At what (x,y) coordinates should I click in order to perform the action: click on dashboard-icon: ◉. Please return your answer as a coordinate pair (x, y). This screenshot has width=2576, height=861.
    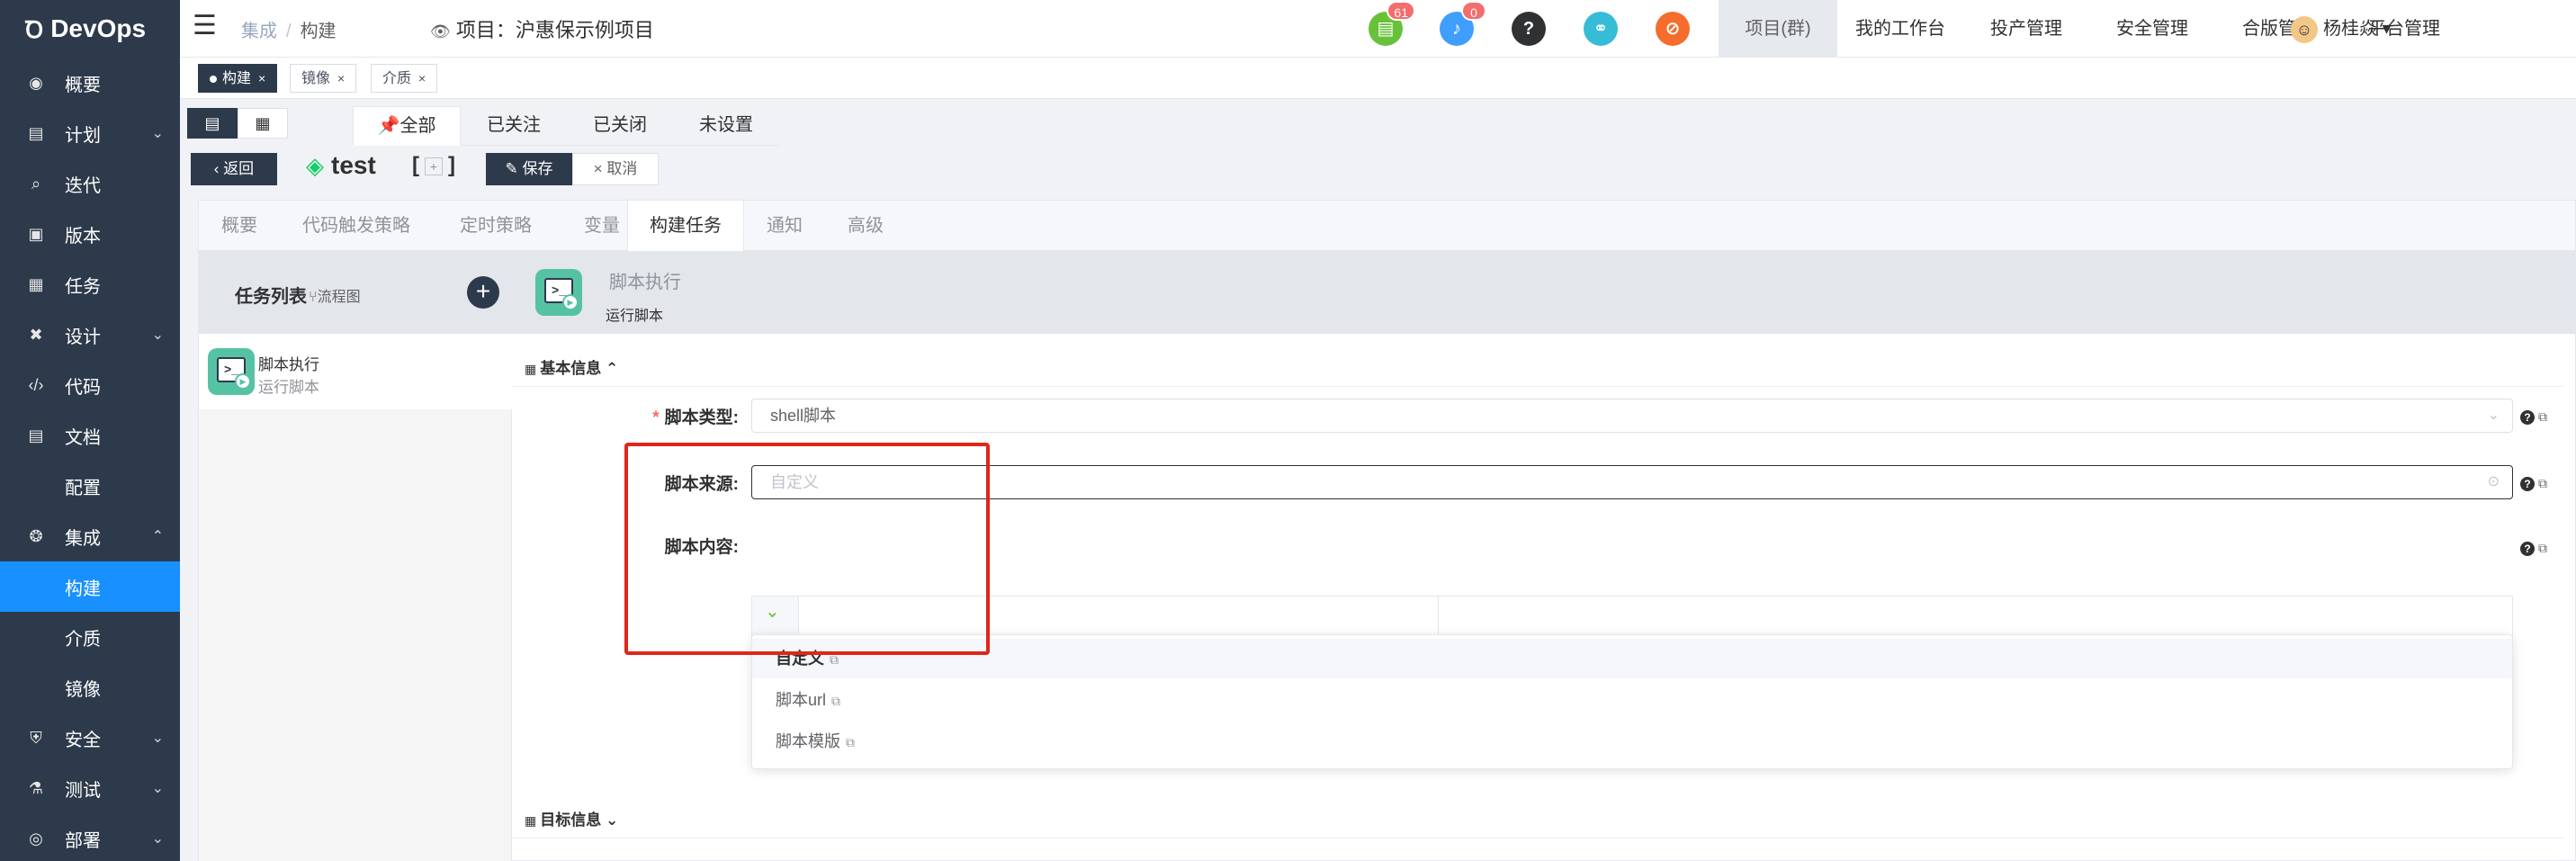
    Looking at the image, I should click on (36, 82).